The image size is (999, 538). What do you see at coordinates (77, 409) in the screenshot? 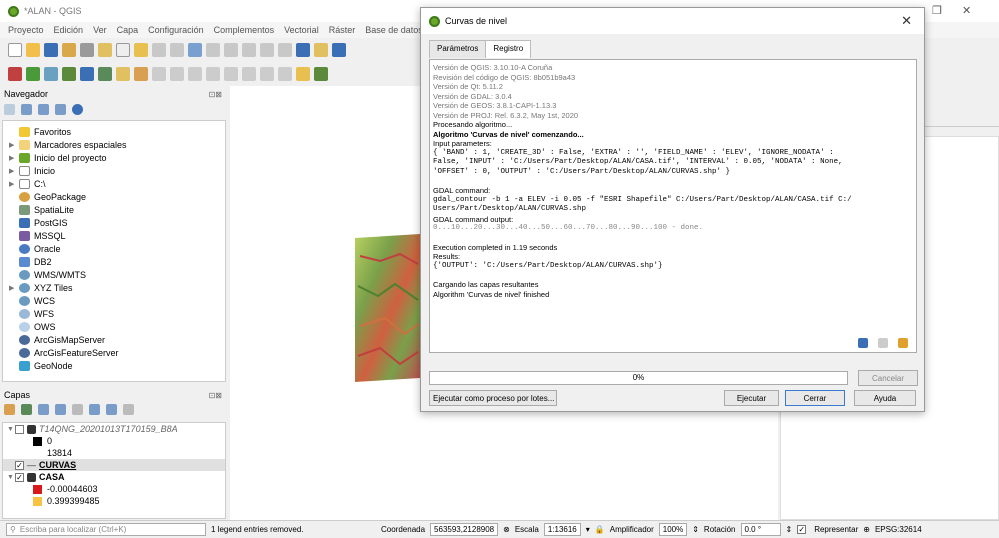
I see `filter-expression-icon` at bounding box center [77, 409].